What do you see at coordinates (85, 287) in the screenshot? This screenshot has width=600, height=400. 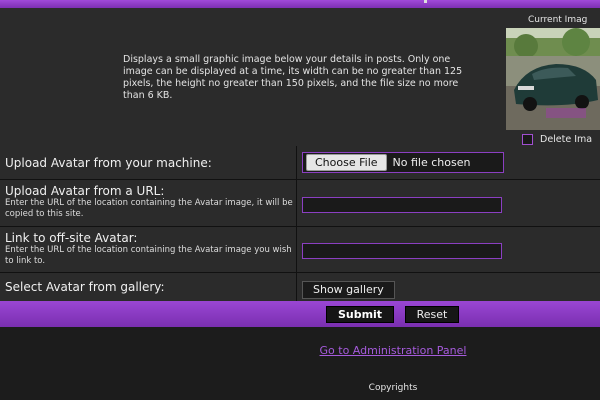 I see `gallery-label: Select Avatar from gallery:` at bounding box center [85, 287].